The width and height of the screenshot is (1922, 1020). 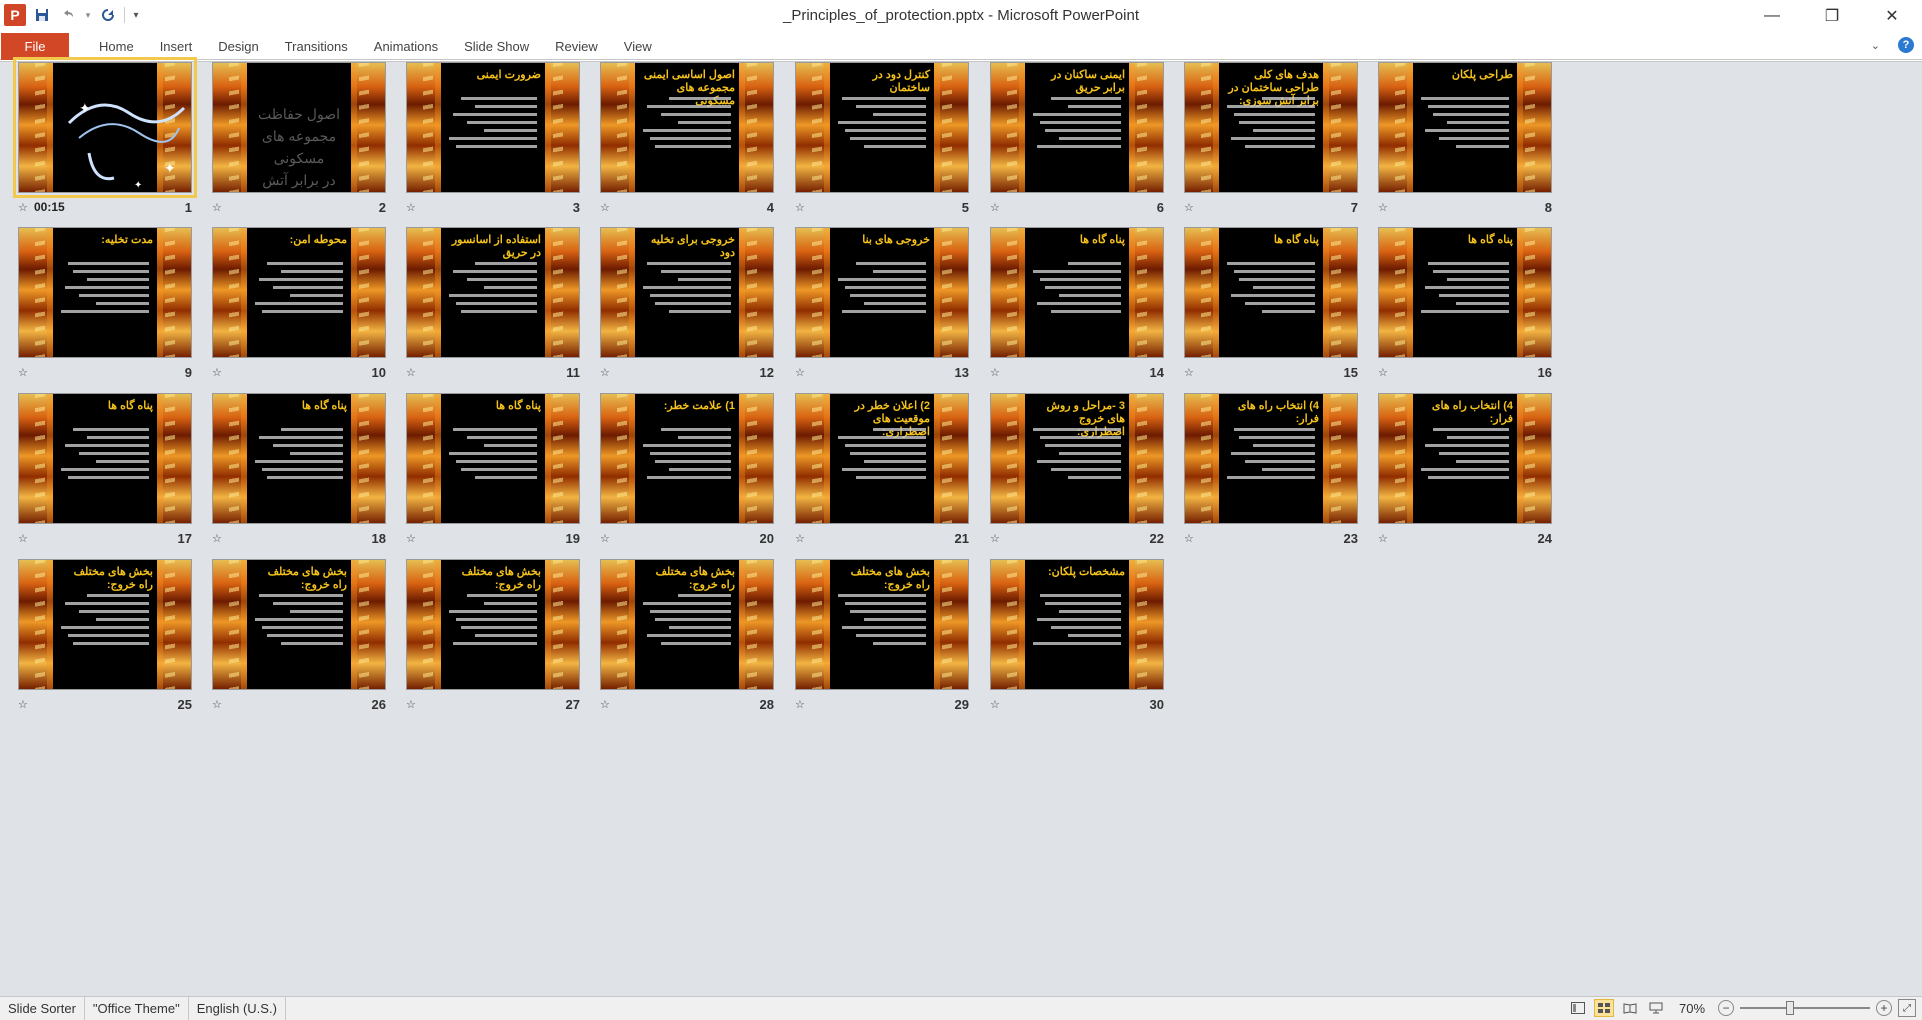 I want to click on slide-thumbnail-29: بخش های مختلف راه خروج: ☆ 29, so click(x=882, y=654).